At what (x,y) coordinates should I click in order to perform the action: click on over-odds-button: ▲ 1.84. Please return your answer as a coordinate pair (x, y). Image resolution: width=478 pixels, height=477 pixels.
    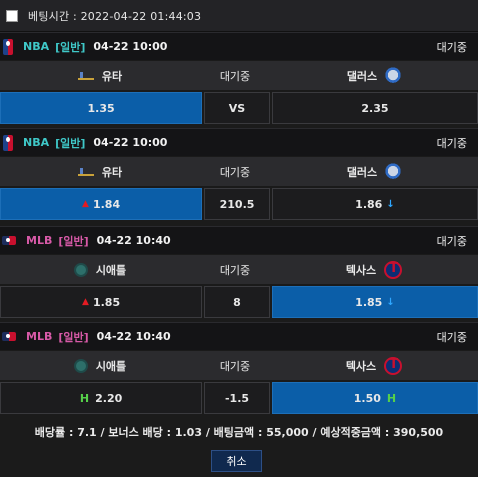
    Looking at the image, I should click on (101, 204).